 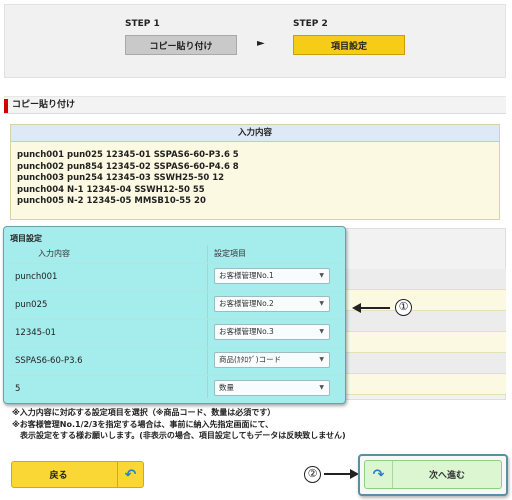 I want to click on setting-select: お客様管理No.3 ▼, so click(x=272, y=332).